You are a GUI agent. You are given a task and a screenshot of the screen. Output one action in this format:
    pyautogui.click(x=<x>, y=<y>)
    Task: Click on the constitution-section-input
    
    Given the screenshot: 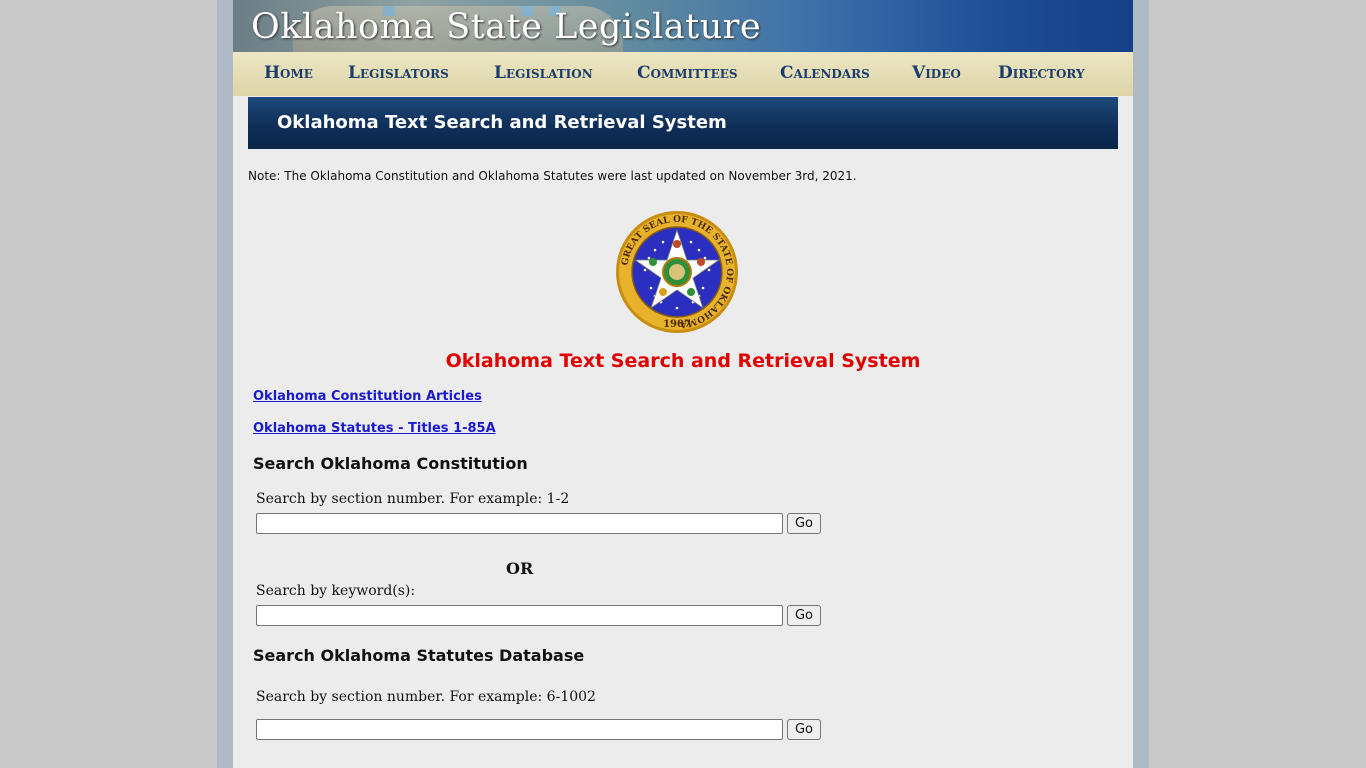 What is the action you would take?
    pyautogui.click(x=519, y=523)
    